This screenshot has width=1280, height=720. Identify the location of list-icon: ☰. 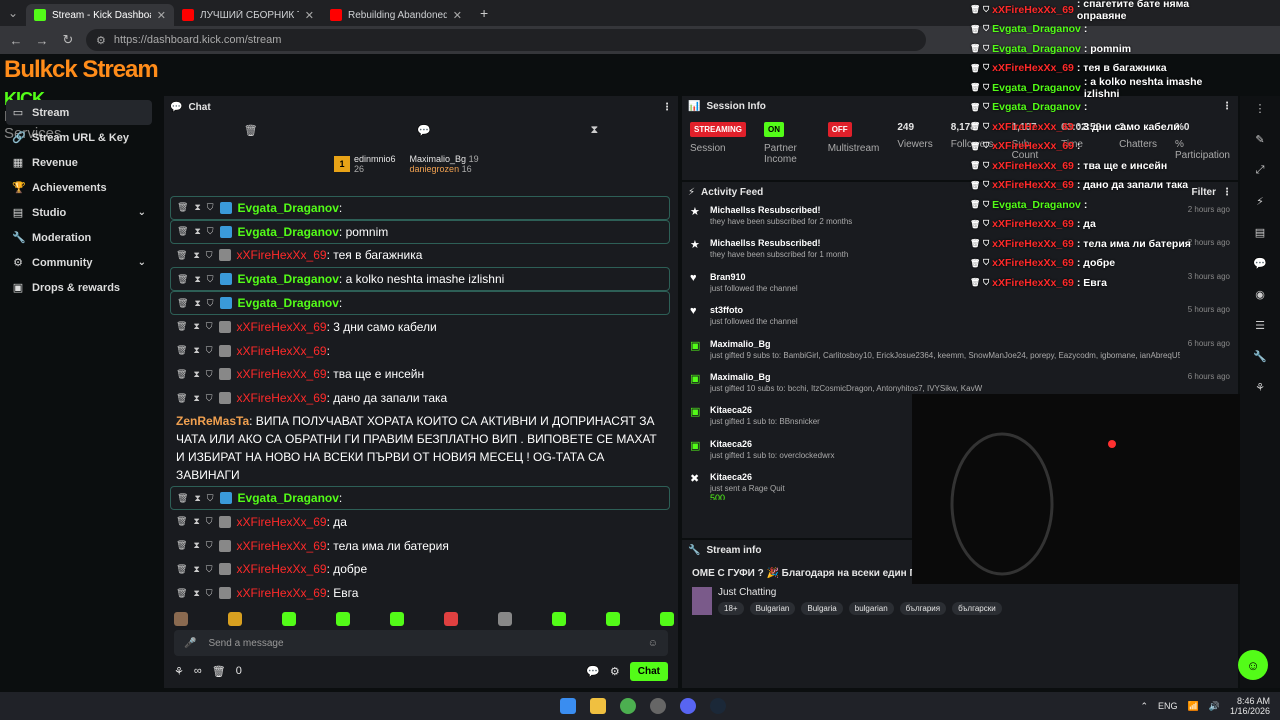
(1260, 325).